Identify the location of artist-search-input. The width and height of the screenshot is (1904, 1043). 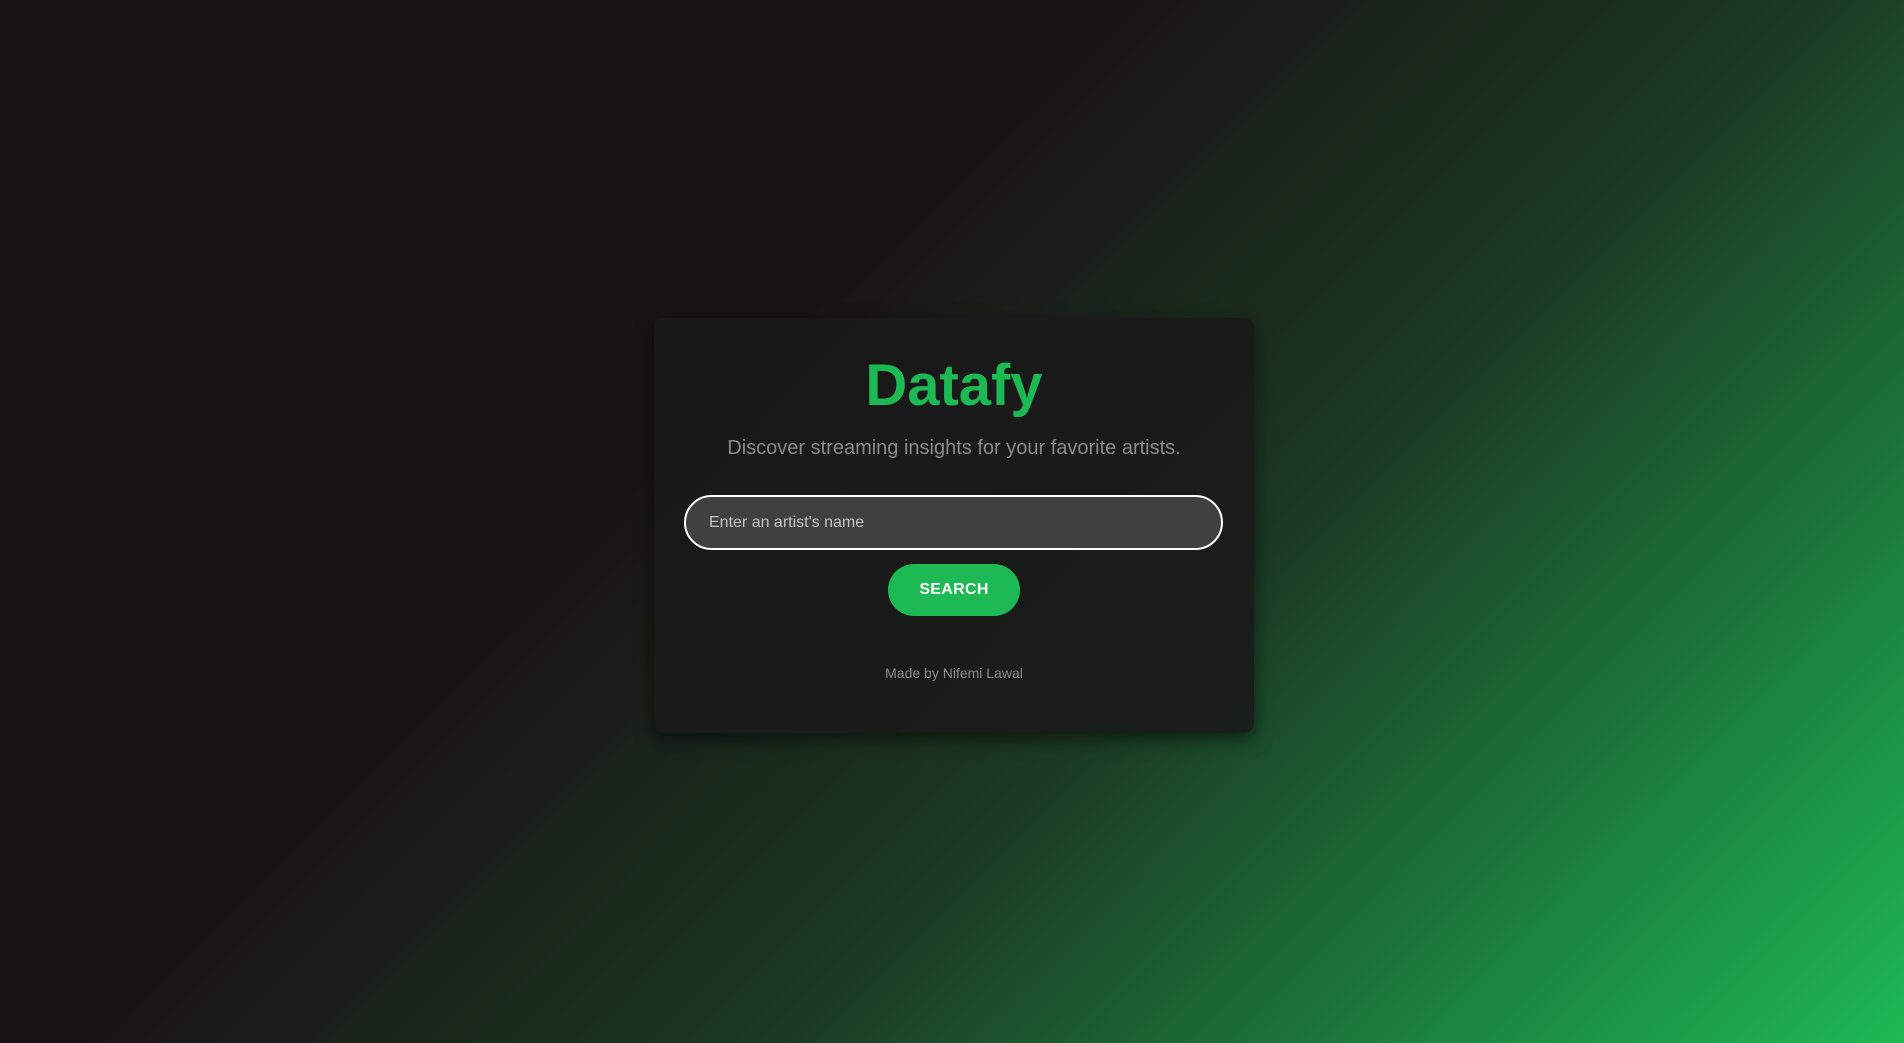
(953, 522).